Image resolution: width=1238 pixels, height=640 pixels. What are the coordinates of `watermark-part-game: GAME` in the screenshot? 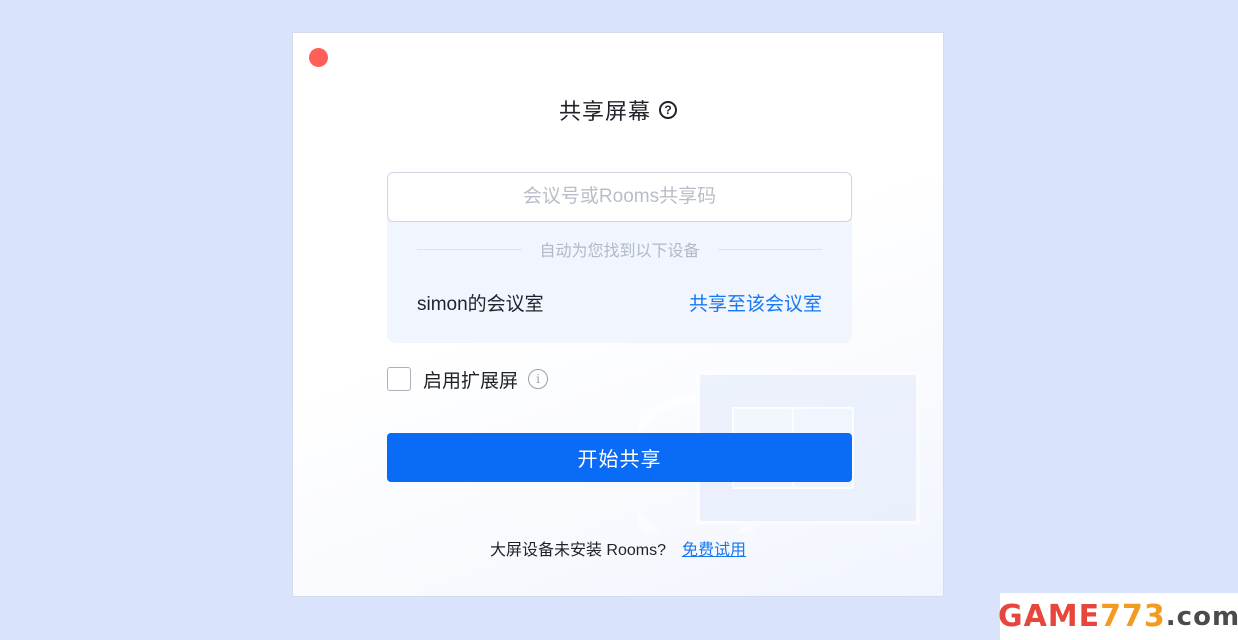 It's located at (1049, 616).